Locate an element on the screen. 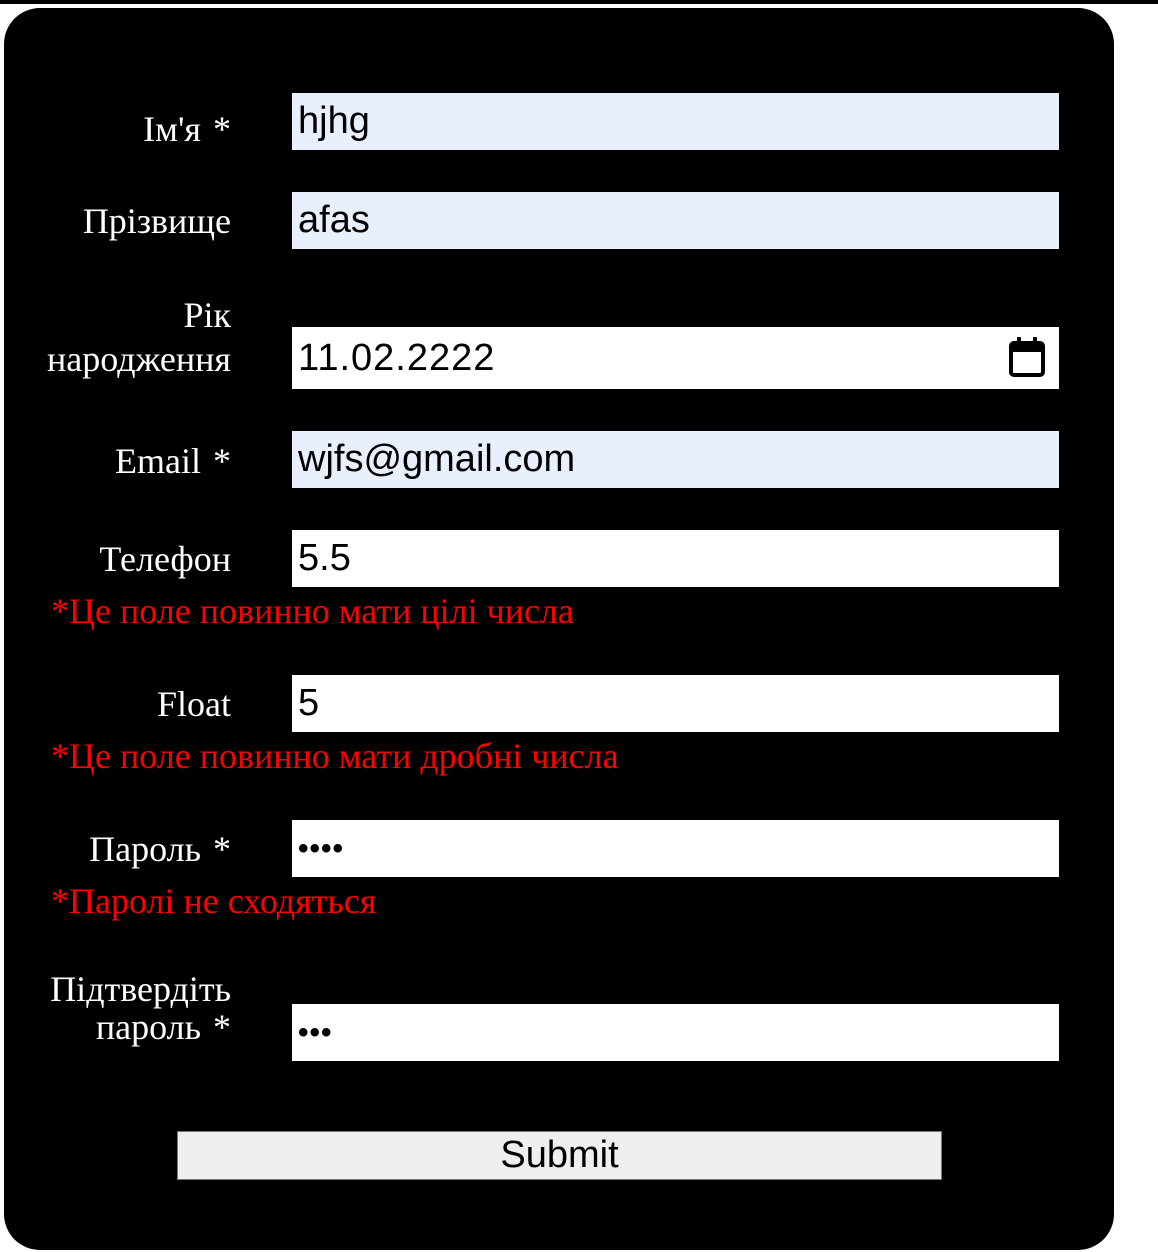  phone-error: *Це поле повинно мати цілі числа is located at coordinates (312, 611).